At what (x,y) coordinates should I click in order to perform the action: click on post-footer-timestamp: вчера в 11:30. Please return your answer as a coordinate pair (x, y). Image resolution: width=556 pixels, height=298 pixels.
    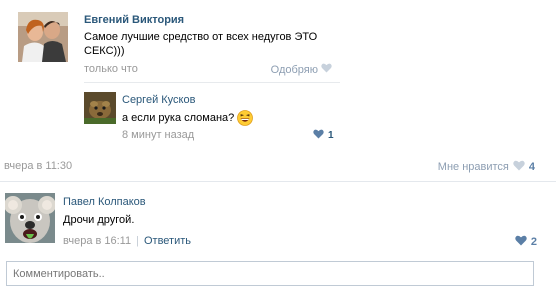
    Looking at the image, I should click on (38, 166).